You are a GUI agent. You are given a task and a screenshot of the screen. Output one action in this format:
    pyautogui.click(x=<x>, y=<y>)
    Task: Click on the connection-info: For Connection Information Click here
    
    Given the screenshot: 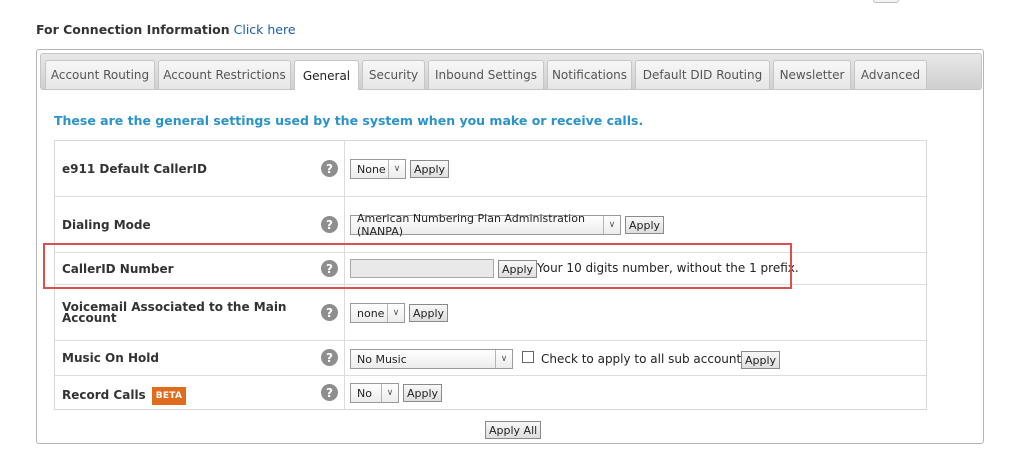 What is the action you would take?
    pyautogui.click(x=166, y=29)
    